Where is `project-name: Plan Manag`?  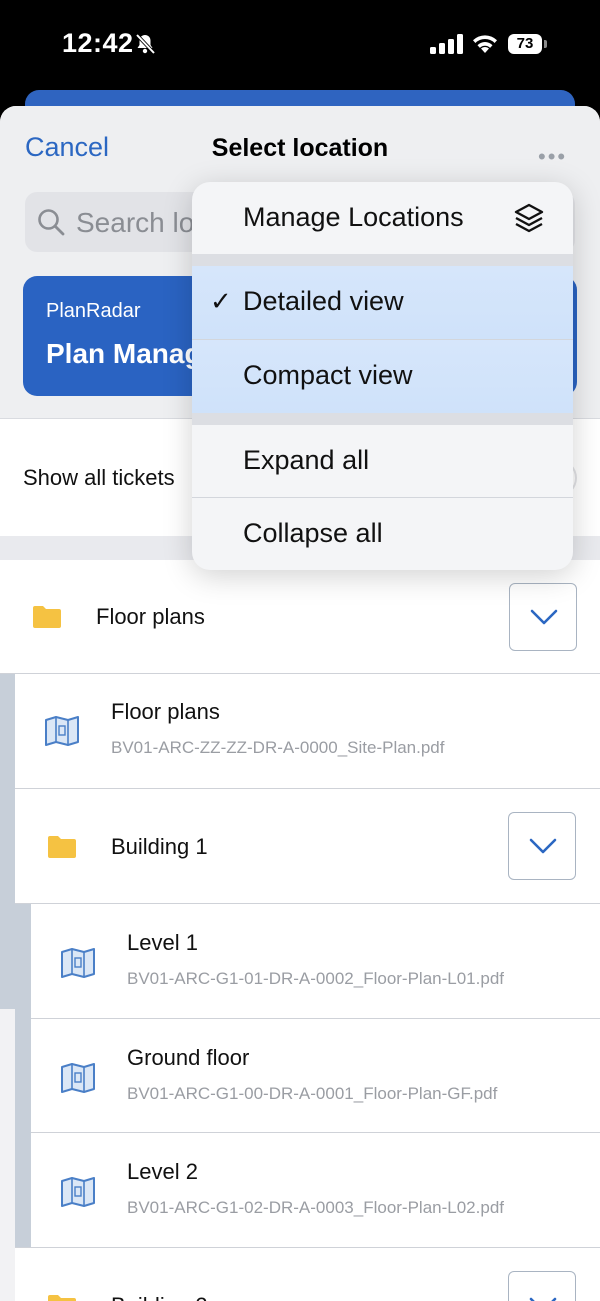 project-name: Plan Manag is located at coordinates (124, 353).